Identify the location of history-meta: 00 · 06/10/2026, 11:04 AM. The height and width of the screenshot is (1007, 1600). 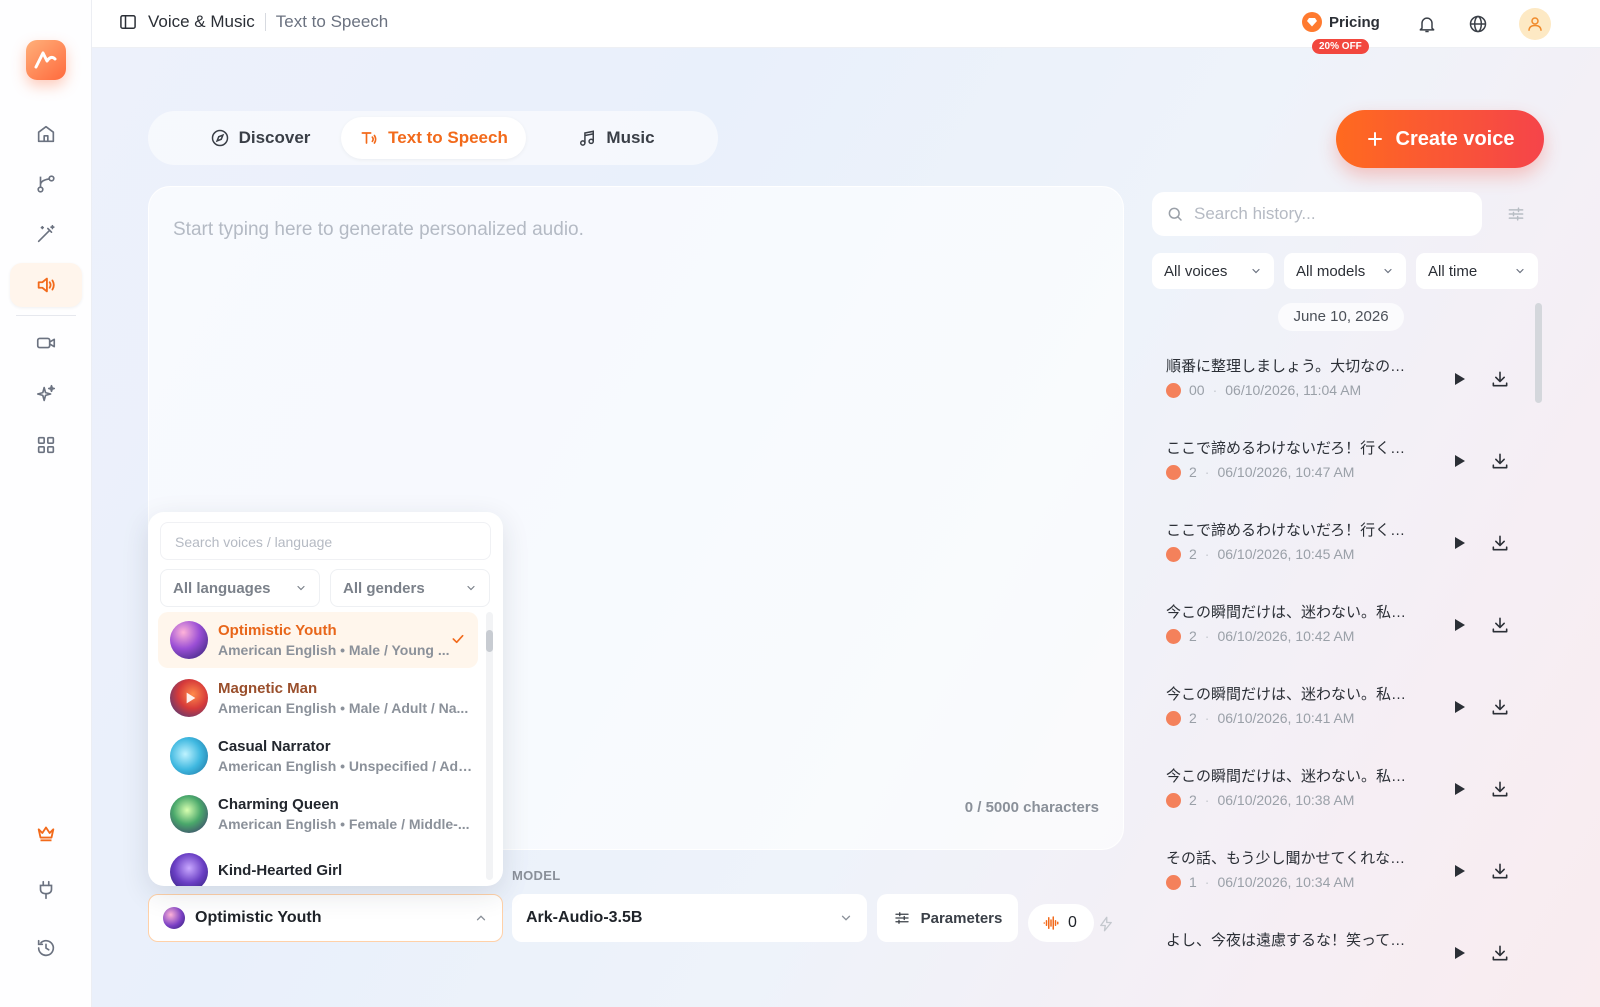
(1263, 390).